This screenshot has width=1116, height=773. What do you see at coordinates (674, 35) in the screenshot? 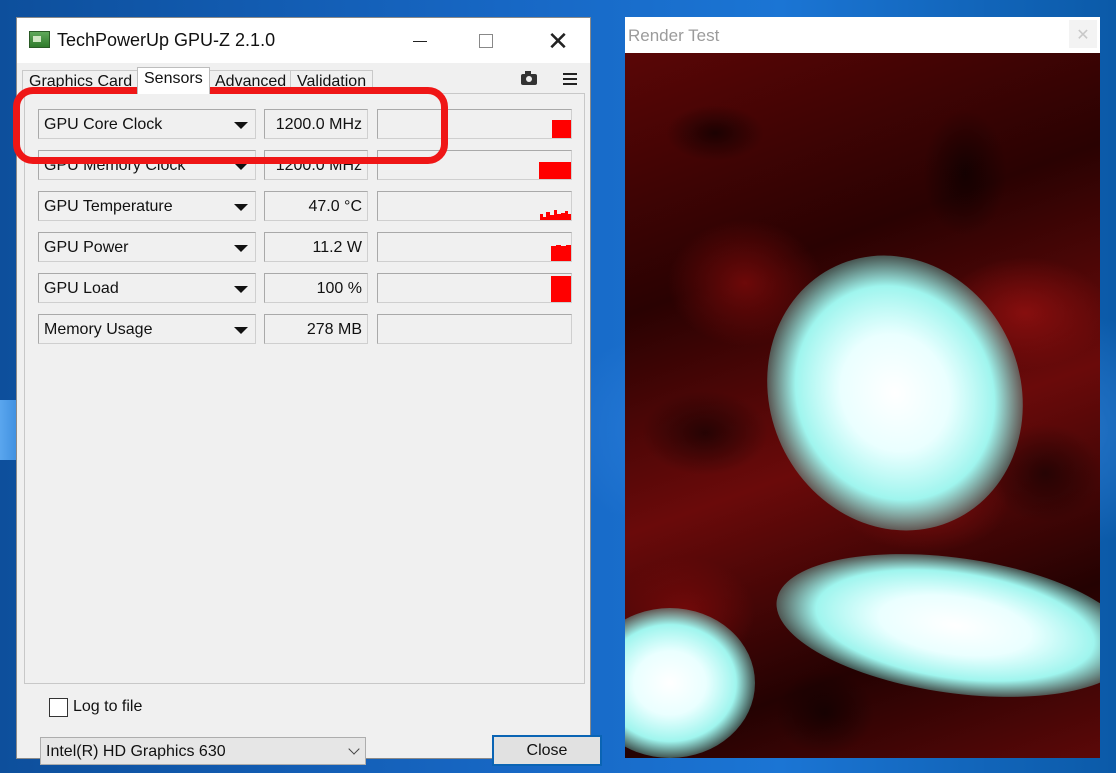
I see `render-test-title: Render Test` at bounding box center [674, 35].